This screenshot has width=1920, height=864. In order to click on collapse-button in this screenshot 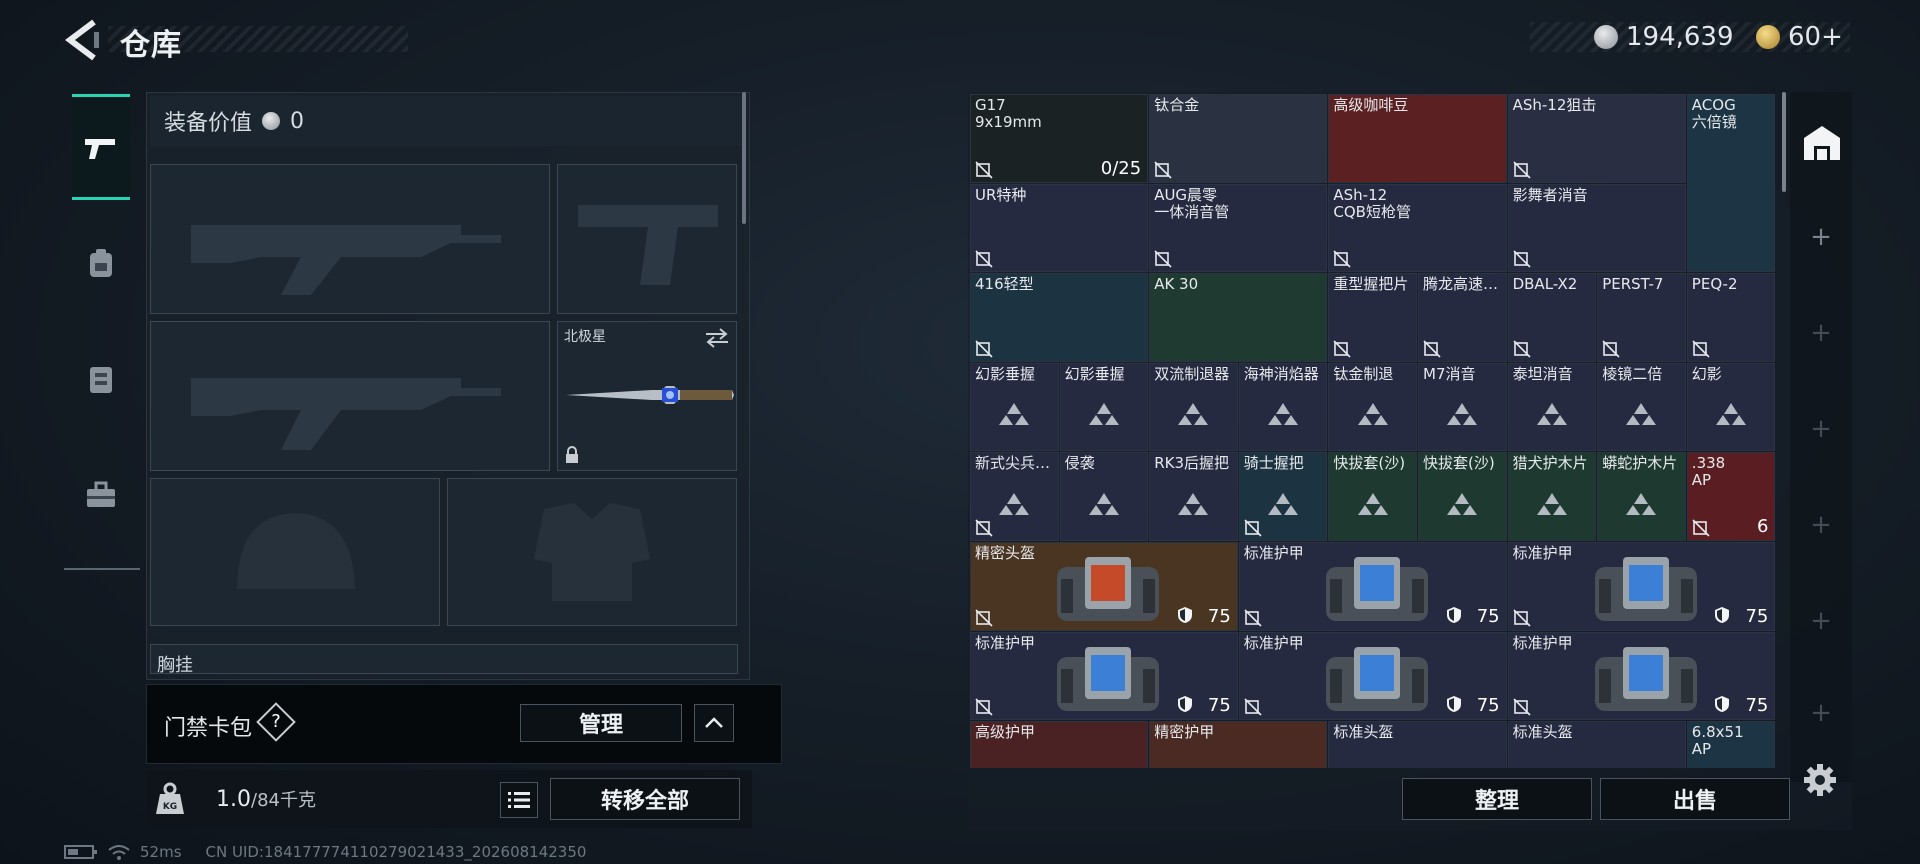, I will do `click(714, 723)`.